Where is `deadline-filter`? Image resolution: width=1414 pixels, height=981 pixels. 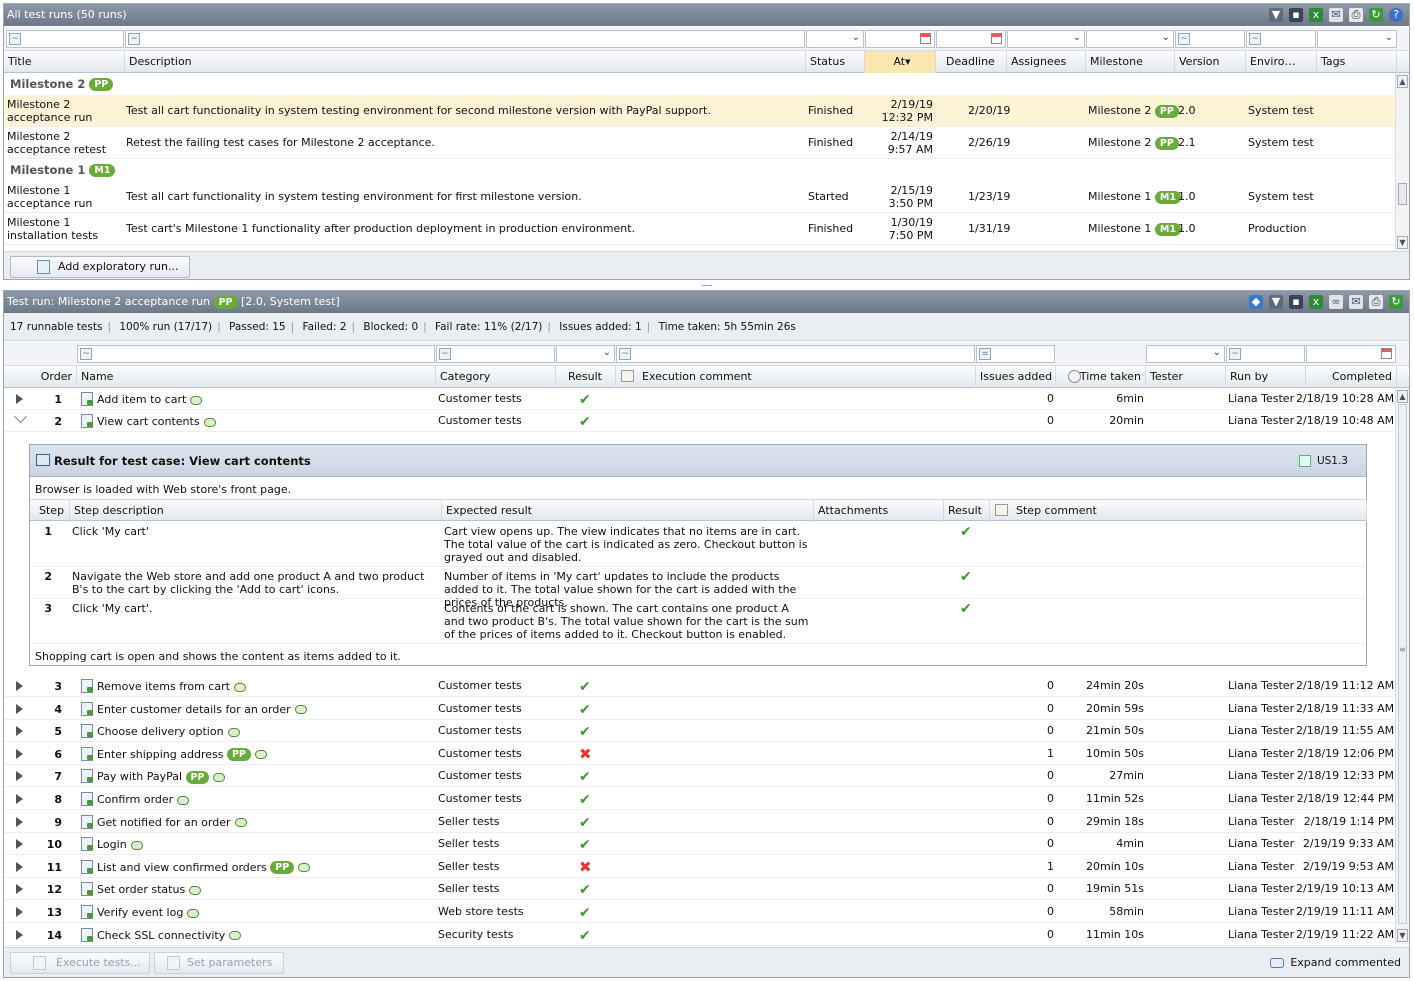
deadline-filter is located at coordinates (971, 39).